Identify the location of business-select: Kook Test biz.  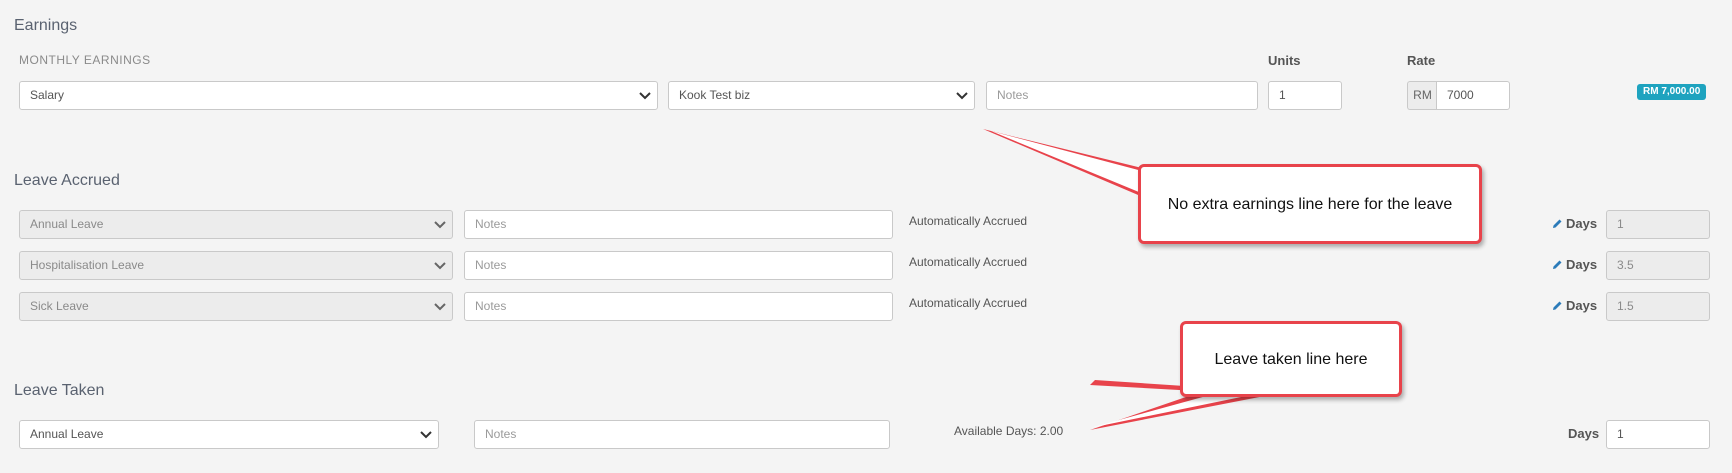
(821, 95).